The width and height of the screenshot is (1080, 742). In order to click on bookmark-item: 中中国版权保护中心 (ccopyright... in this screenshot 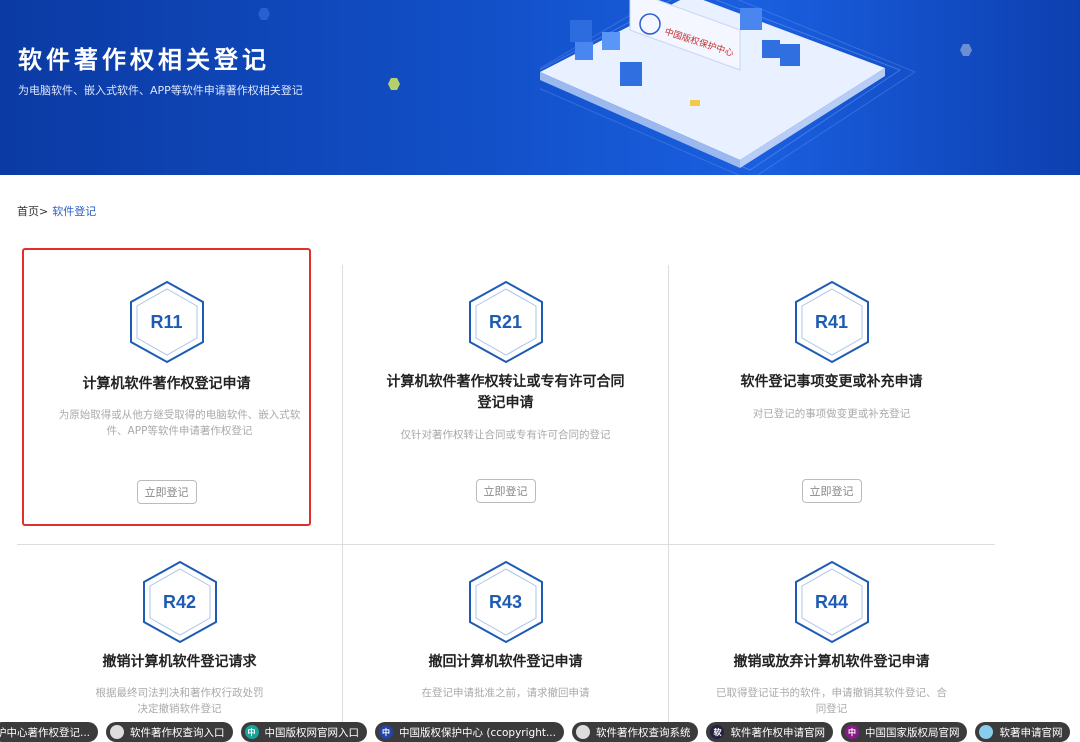, I will do `click(469, 732)`.